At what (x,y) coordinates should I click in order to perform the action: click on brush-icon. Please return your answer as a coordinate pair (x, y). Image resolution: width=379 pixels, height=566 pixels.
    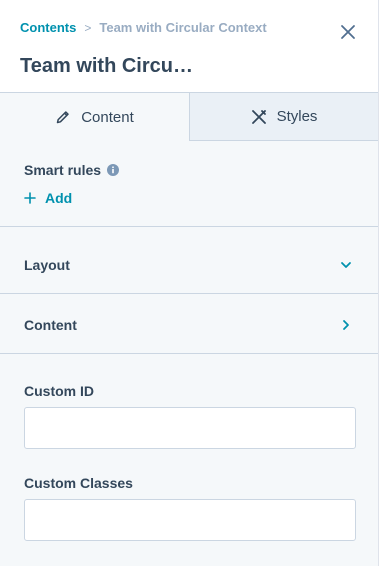
    Looking at the image, I should click on (258, 116).